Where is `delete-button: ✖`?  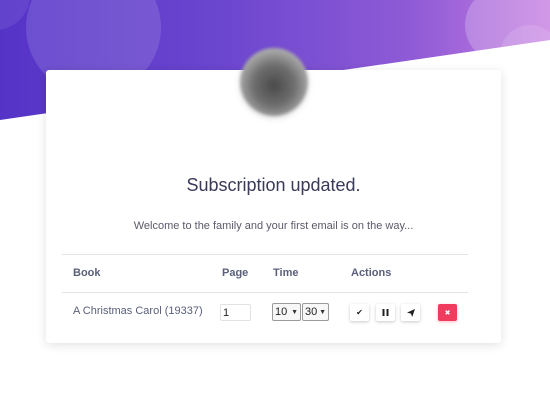
delete-button: ✖ is located at coordinates (447, 312).